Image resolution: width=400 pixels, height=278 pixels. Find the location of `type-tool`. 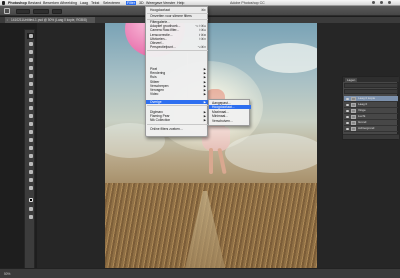

type-tool is located at coordinates (30, 156).